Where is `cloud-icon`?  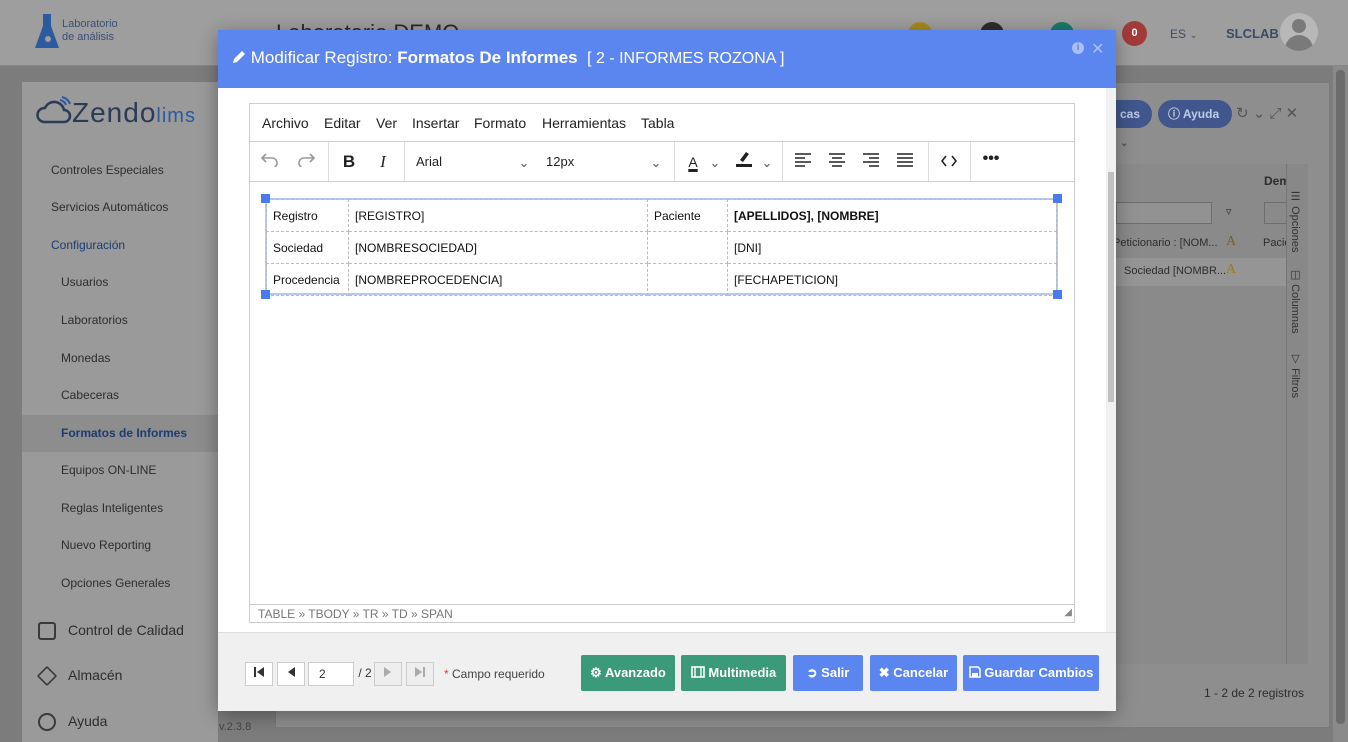
cloud-icon is located at coordinates (54, 110).